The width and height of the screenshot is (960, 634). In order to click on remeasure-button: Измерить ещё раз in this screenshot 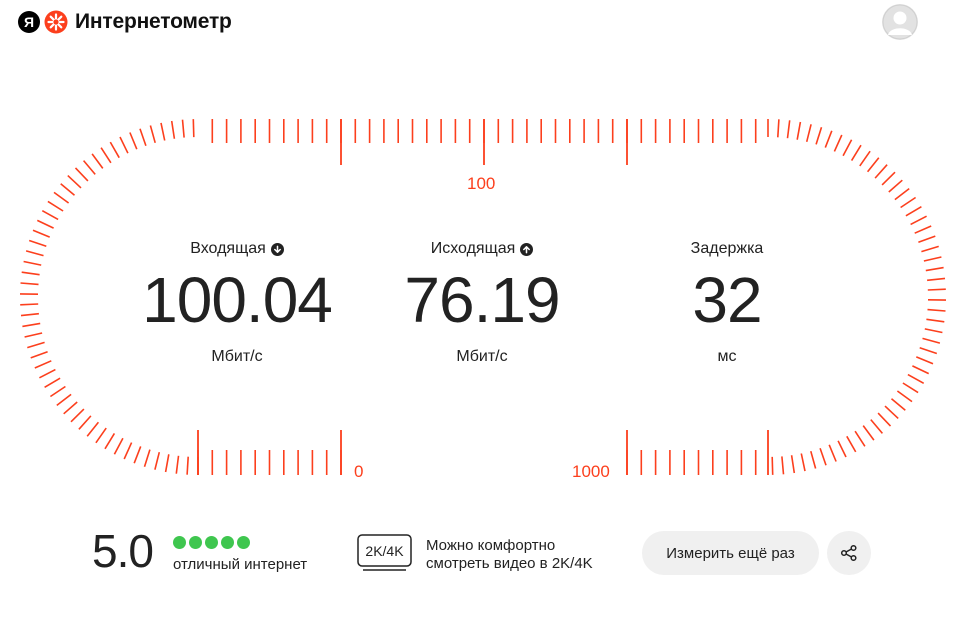, I will do `click(730, 553)`.